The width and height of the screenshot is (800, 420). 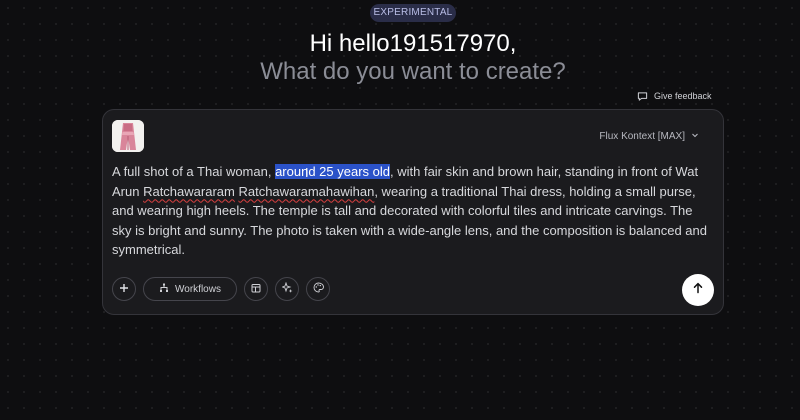 I want to click on magic-tool-button, so click(x=287, y=289).